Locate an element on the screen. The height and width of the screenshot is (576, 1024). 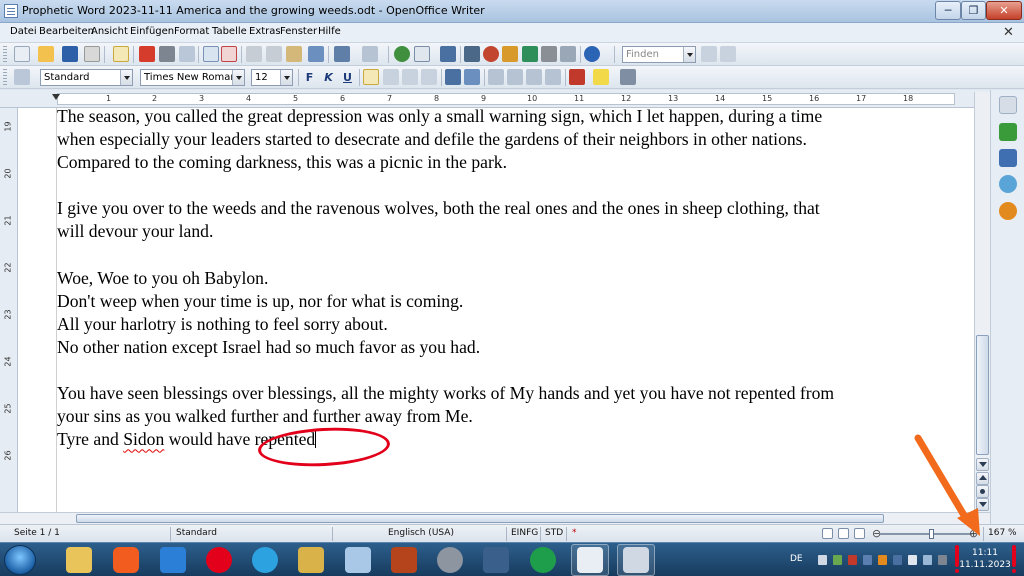
save-icon is located at coordinates (70, 54).